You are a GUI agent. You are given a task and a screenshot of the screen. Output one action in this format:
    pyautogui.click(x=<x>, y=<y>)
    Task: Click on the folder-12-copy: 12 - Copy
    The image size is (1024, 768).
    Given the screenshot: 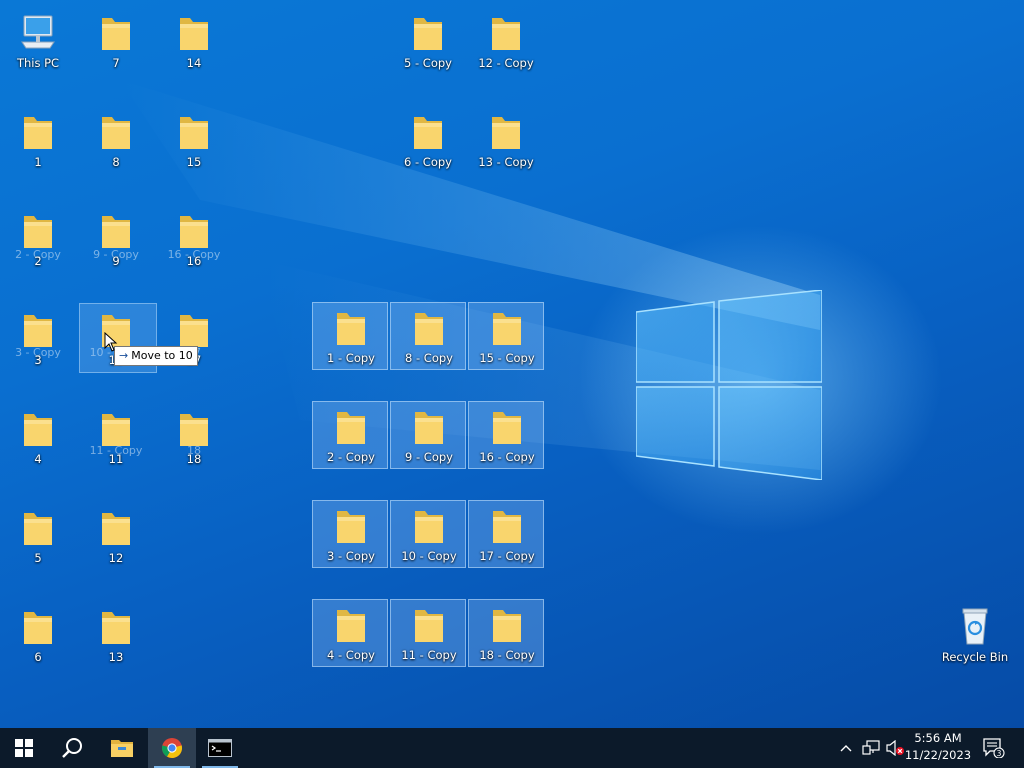 What is the action you would take?
    pyautogui.click(x=506, y=42)
    